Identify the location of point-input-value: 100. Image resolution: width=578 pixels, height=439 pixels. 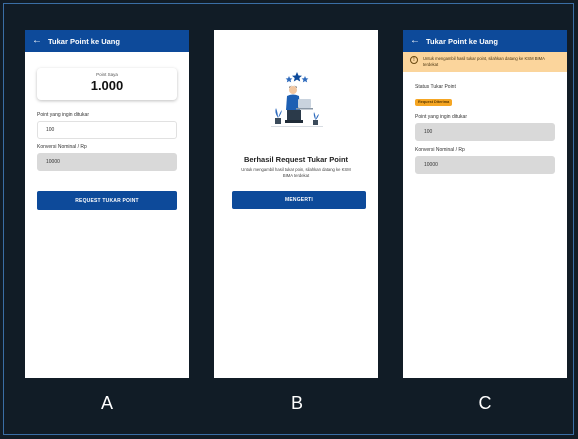
(50, 130).